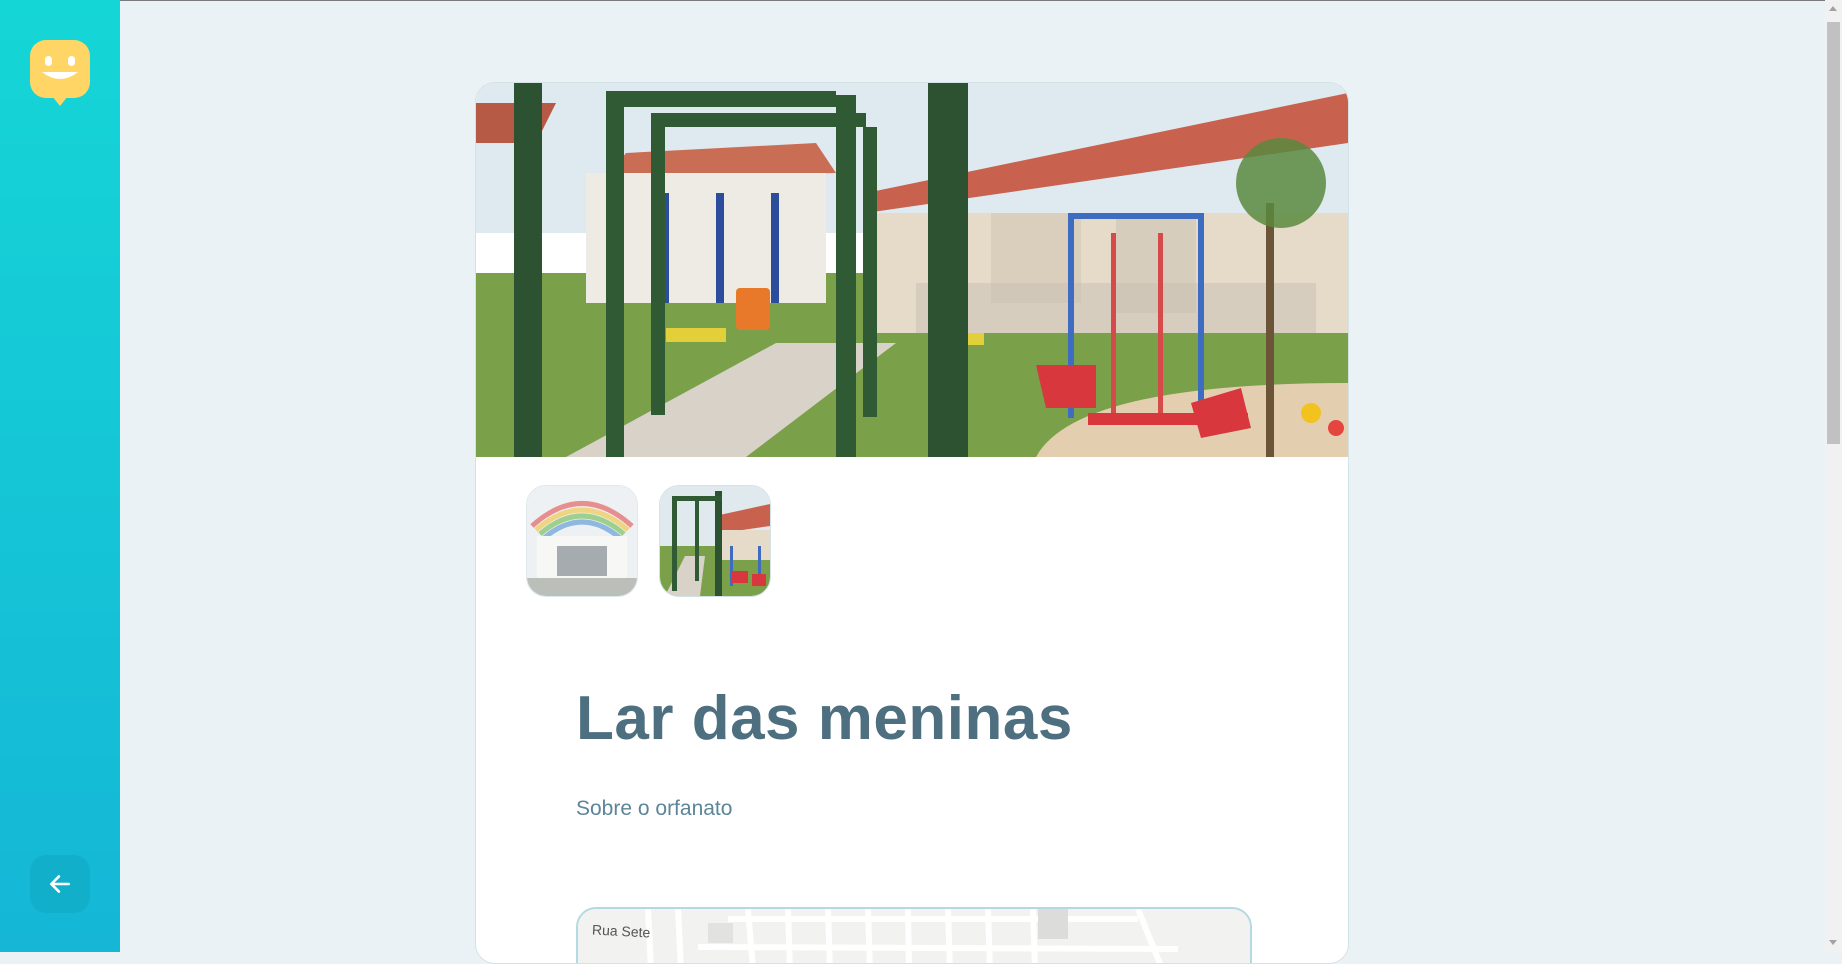 The height and width of the screenshot is (964, 1842). What do you see at coordinates (60, 476) in the screenshot?
I see `sidebar` at bounding box center [60, 476].